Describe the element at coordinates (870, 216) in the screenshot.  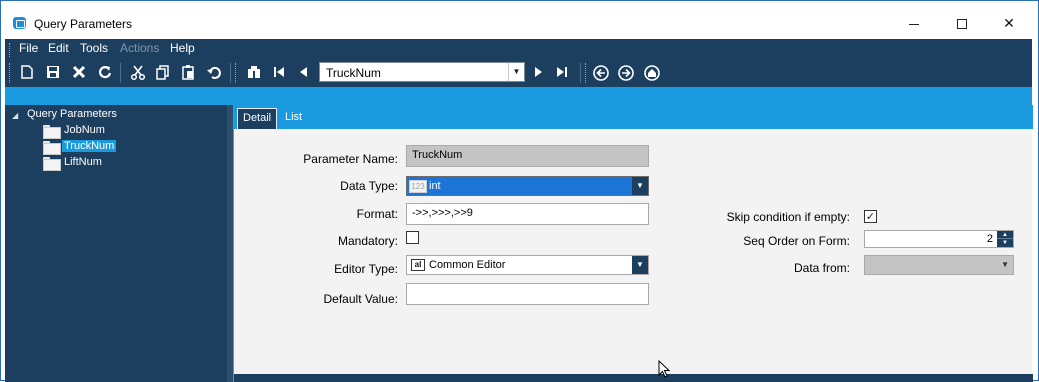
I see `skip-condition-checkbox: ✓` at that location.